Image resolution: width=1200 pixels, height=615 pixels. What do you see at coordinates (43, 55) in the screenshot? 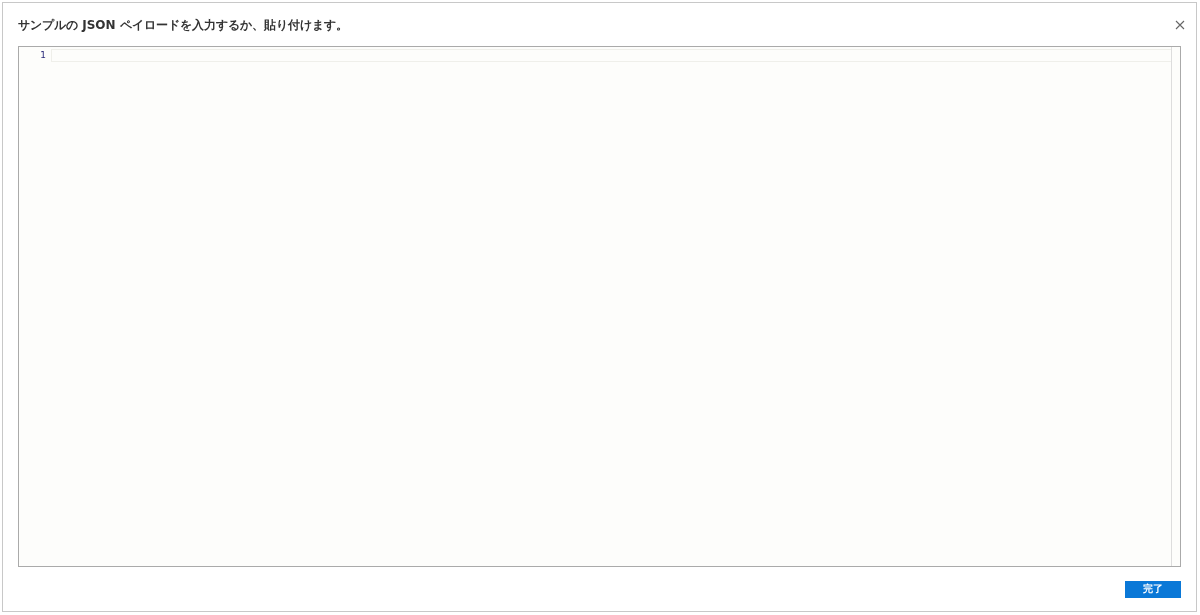
I see `line-number: 1` at bounding box center [43, 55].